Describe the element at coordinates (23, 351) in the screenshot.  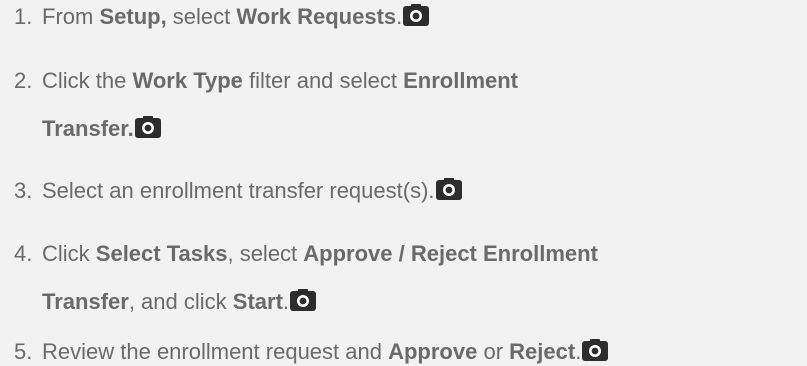
I see `step-number: 5.` at that location.